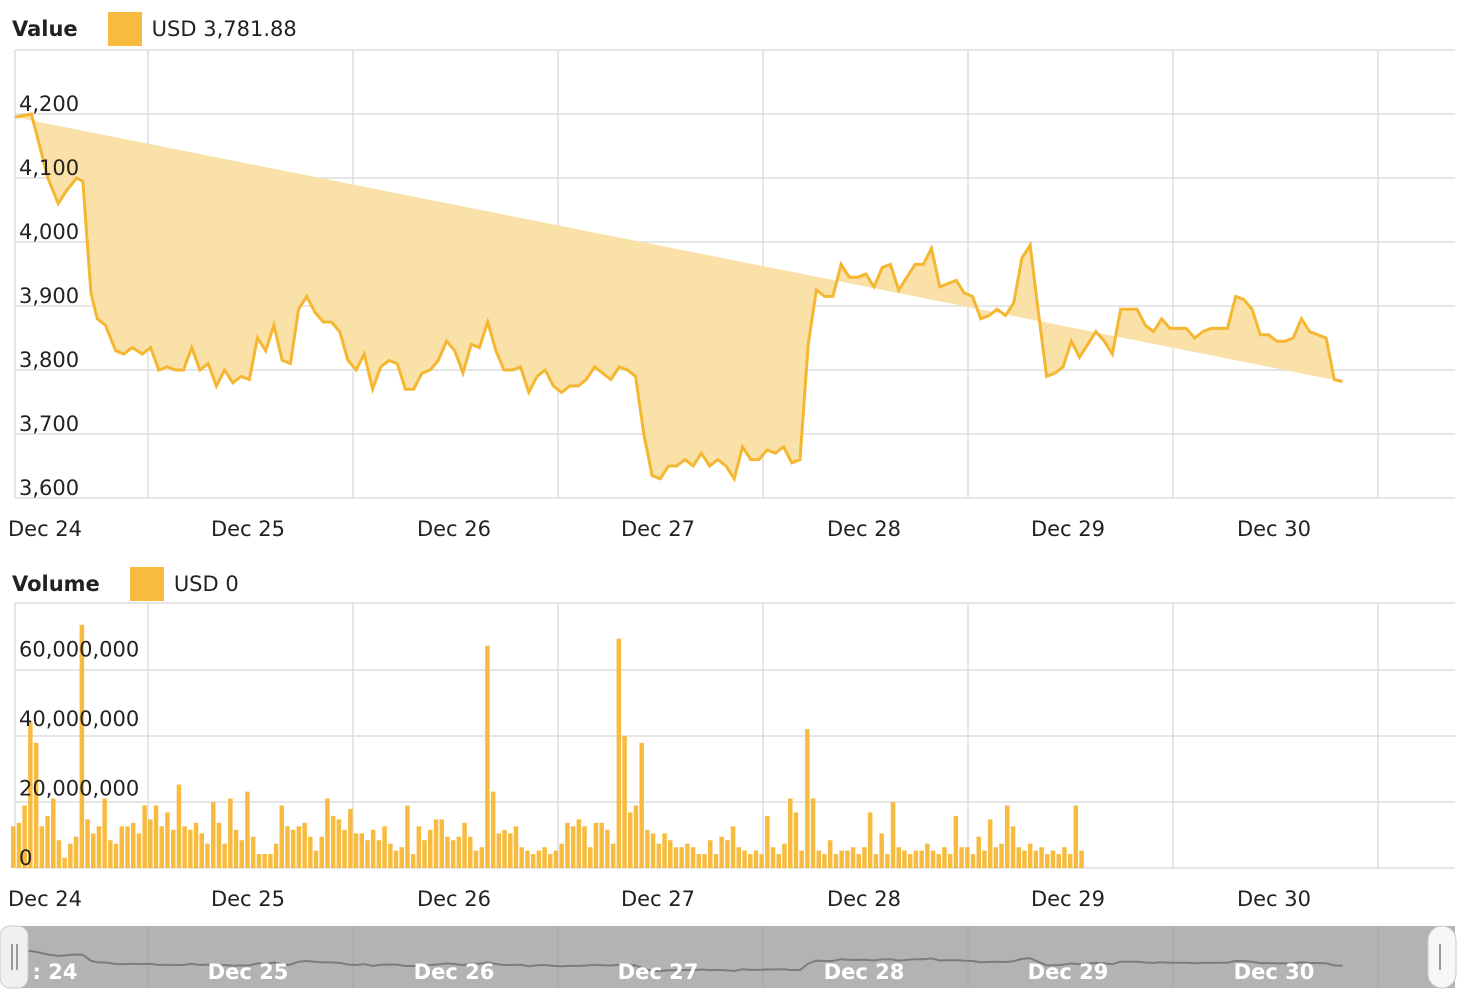 The image size is (1480, 1006). What do you see at coordinates (14, 957) in the screenshot?
I see `navigator-left-handle` at bounding box center [14, 957].